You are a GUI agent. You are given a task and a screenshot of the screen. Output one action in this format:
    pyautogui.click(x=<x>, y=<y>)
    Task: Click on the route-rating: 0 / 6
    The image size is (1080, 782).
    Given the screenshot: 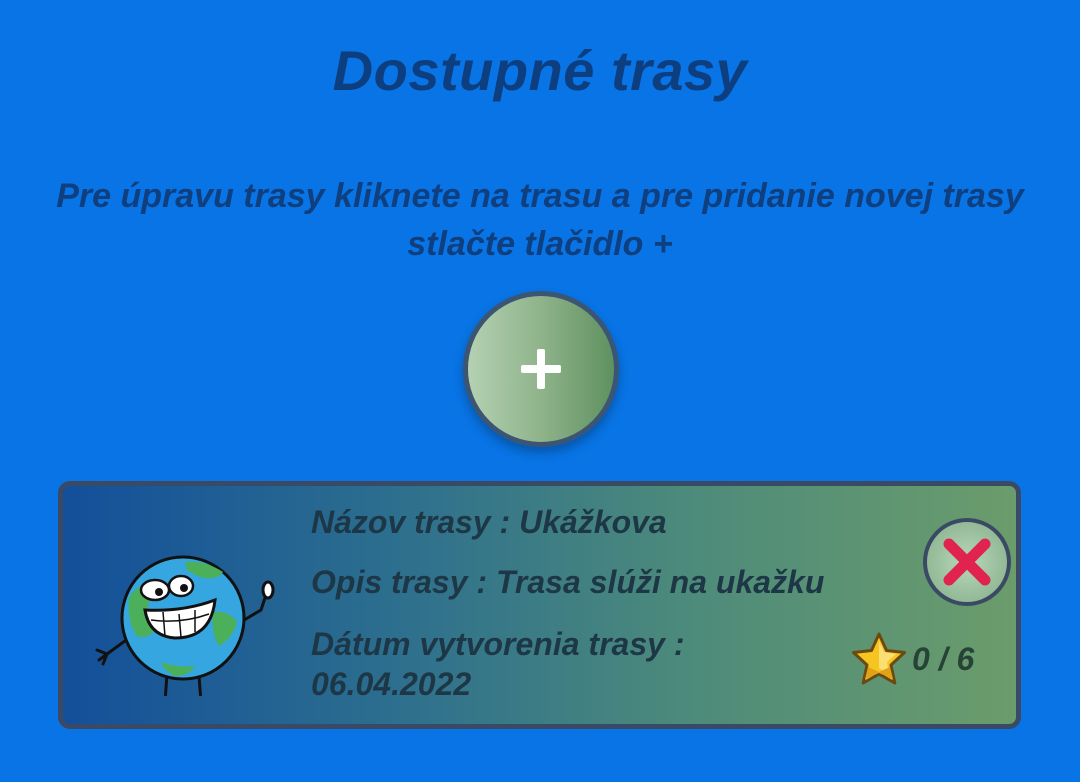 What is the action you would take?
    pyautogui.click(x=912, y=659)
    